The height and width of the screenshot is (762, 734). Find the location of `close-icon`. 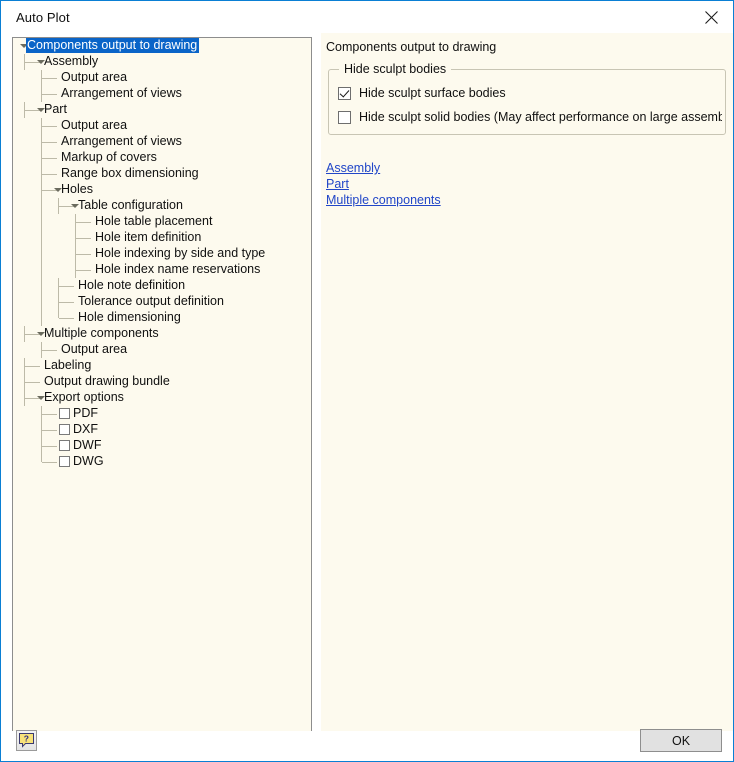

close-icon is located at coordinates (711, 17).